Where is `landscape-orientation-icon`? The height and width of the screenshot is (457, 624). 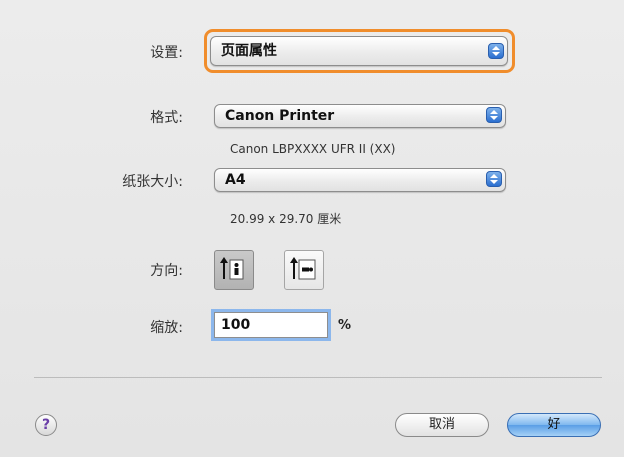 landscape-orientation-icon is located at coordinates (303, 268).